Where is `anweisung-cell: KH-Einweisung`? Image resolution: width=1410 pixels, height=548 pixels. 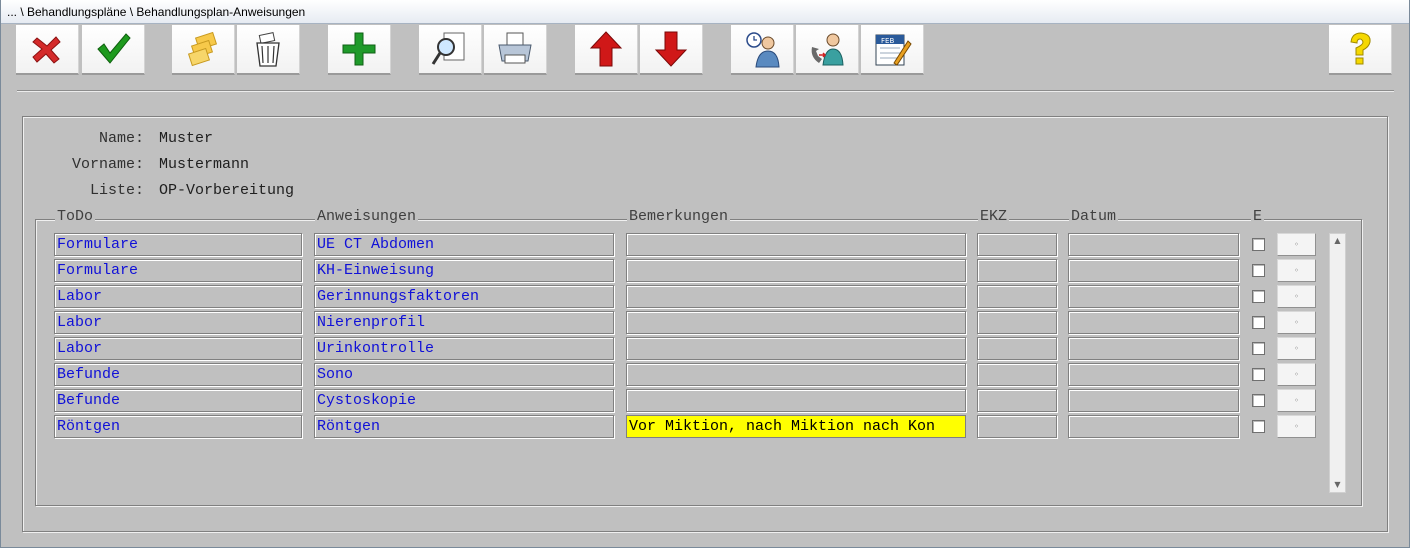
anweisung-cell: KH-Einweisung is located at coordinates (464, 270).